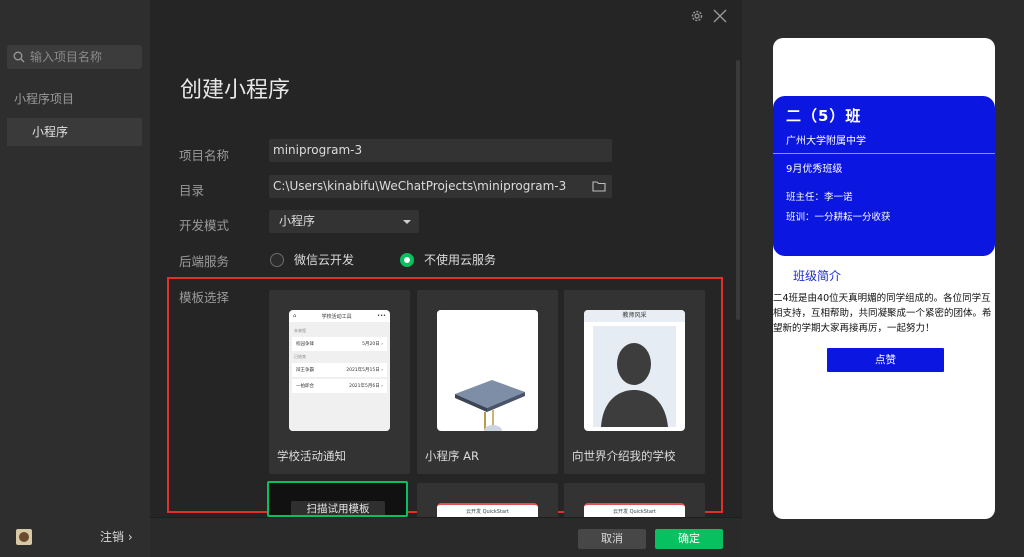 The image size is (1024, 557). I want to click on project-name-input: miniprogram-3, so click(440, 150).